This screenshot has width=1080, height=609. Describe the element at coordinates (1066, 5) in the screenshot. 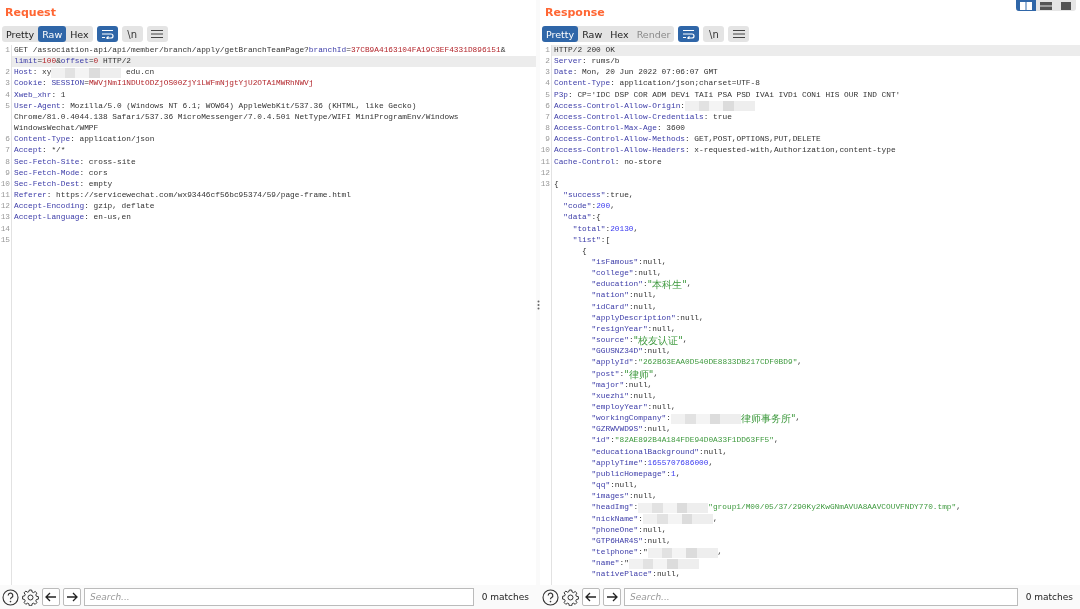

I see `square-icon` at that location.